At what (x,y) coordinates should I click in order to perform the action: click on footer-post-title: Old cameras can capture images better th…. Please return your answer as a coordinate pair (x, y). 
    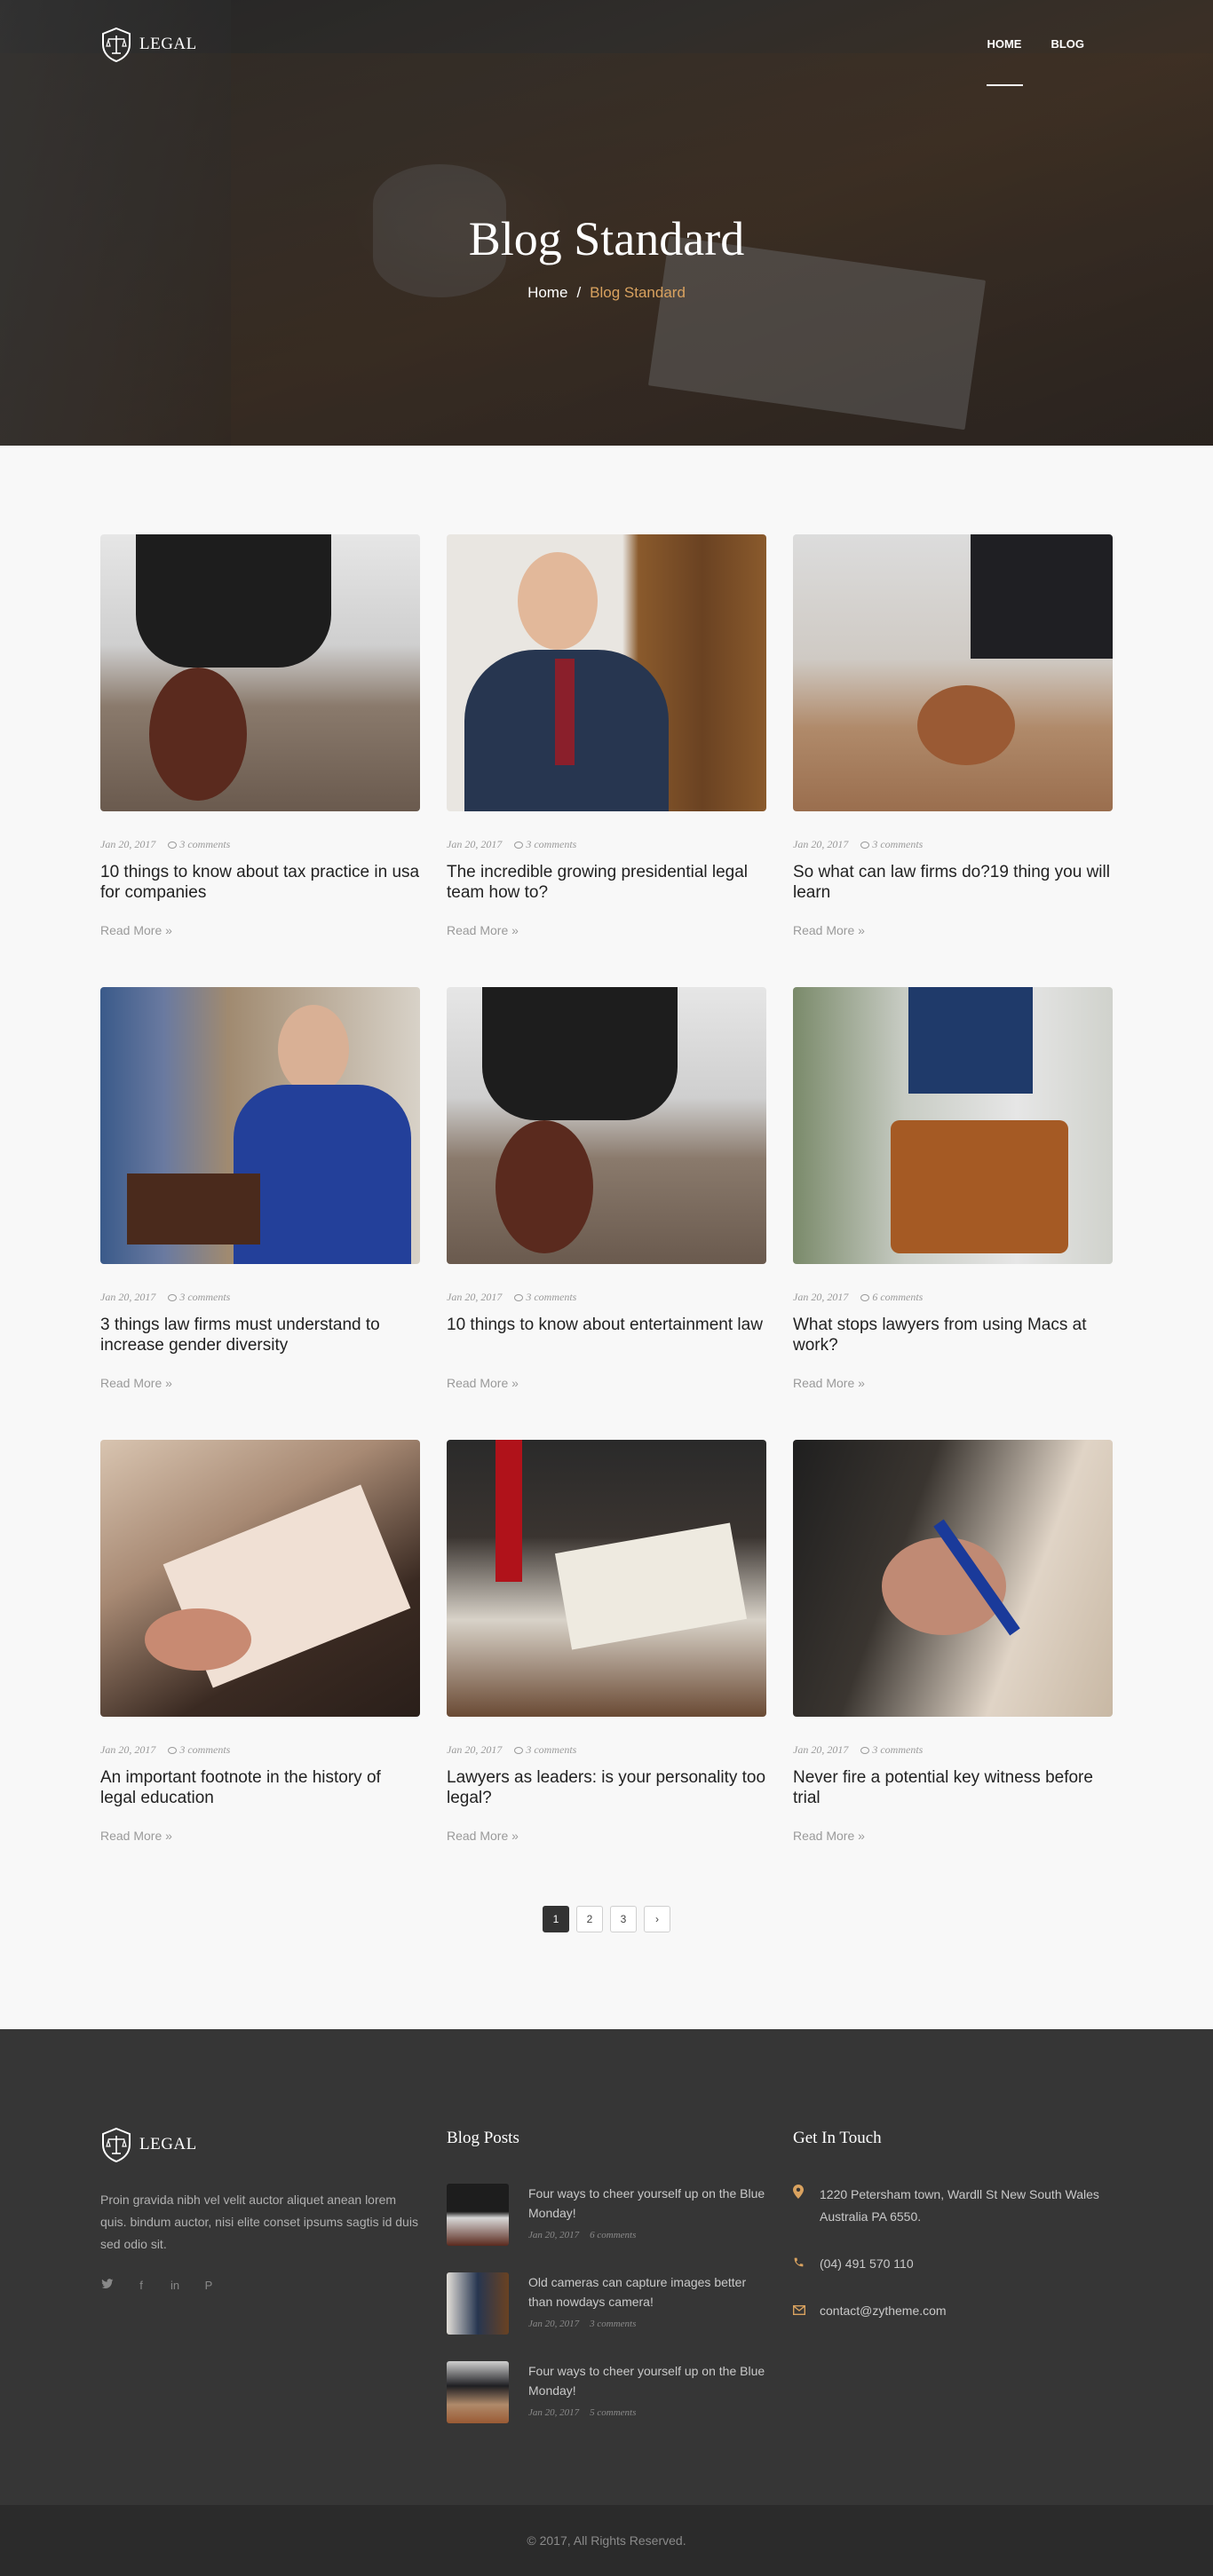
    Looking at the image, I should click on (648, 2291).